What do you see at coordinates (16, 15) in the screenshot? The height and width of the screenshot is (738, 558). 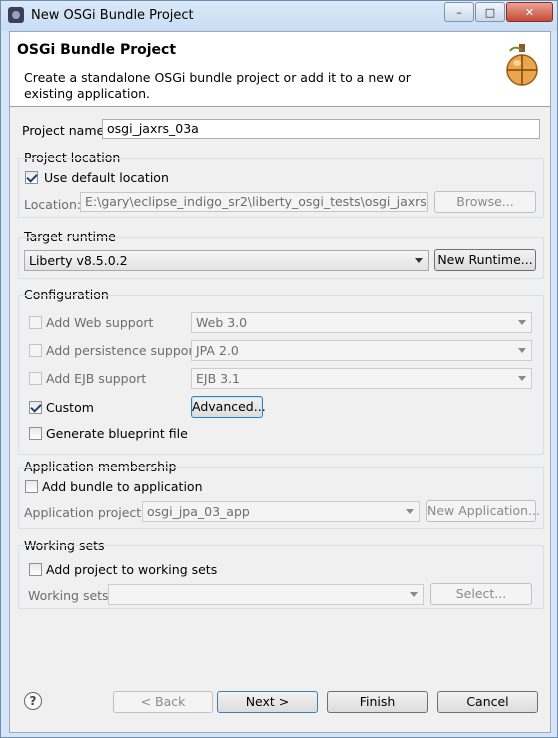 I see `eclipse-icon` at bounding box center [16, 15].